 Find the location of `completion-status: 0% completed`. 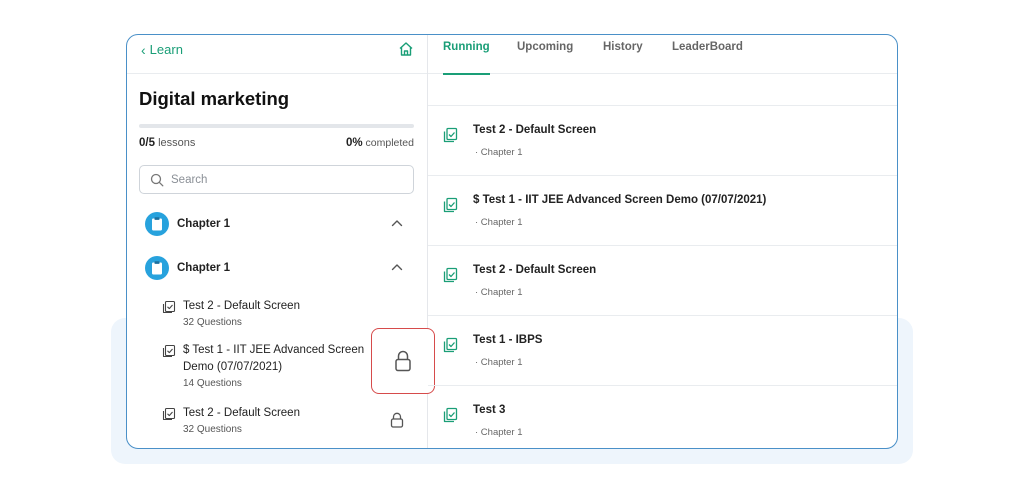

completion-status: 0% completed is located at coordinates (380, 143).